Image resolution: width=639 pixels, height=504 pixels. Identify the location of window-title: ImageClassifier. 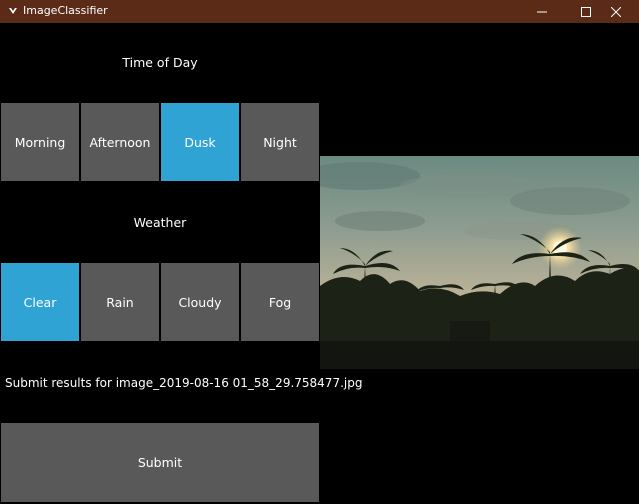
(65, 10).